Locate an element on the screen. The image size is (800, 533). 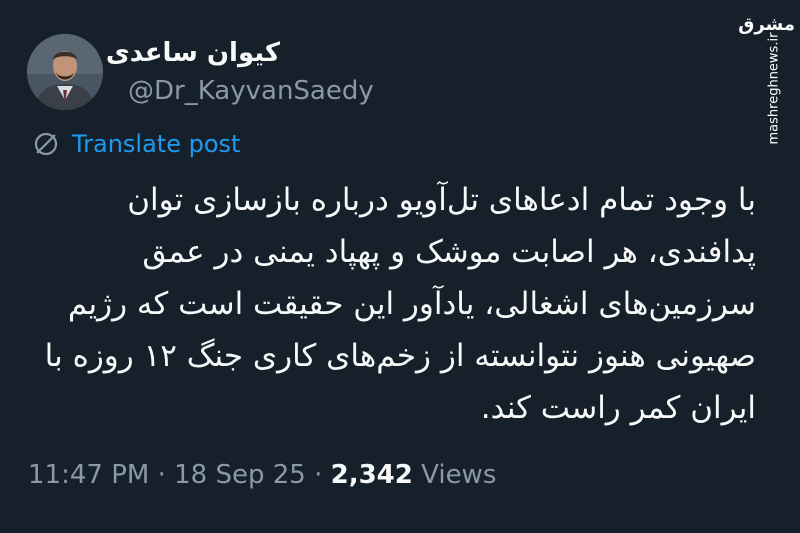
watermark-site: mashreghnews.ir is located at coordinates (774, 88).